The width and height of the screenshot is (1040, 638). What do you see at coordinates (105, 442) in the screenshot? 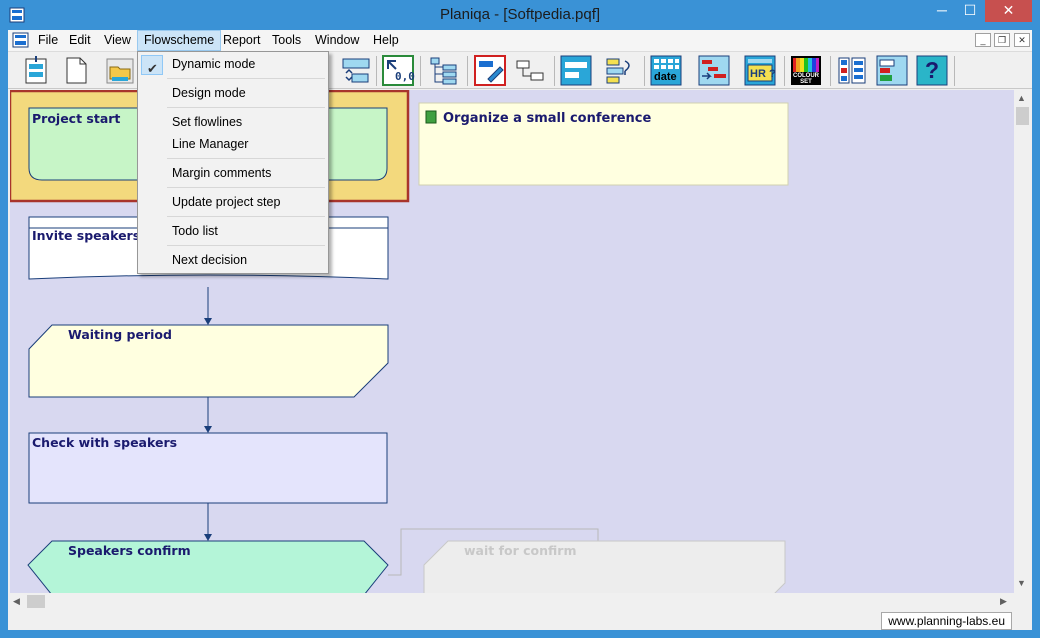
I see `step-label-check-with-speakers: Check with speakers` at bounding box center [105, 442].